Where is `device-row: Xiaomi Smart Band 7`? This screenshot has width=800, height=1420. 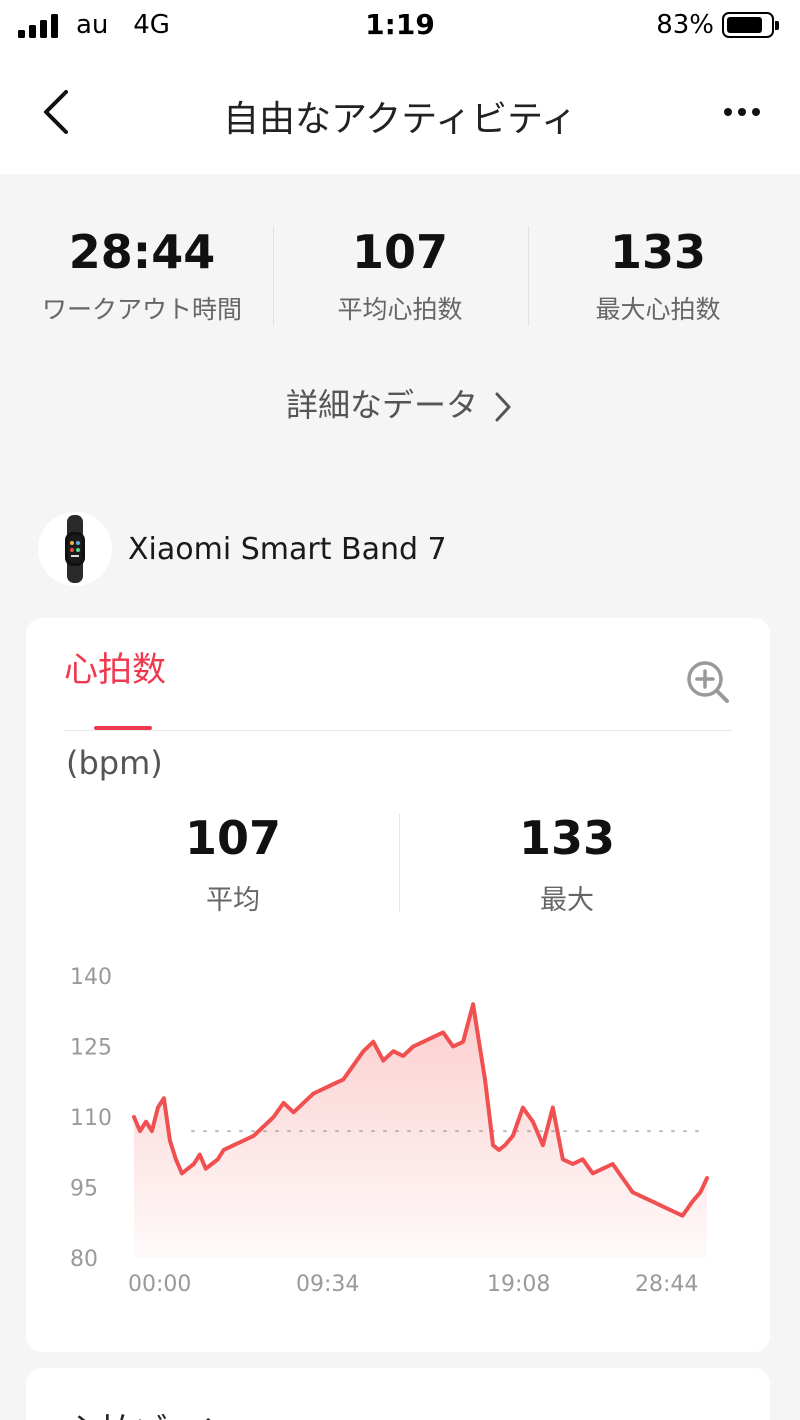
device-row: Xiaomi Smart Band 7 is located at coordinates (408, 550).